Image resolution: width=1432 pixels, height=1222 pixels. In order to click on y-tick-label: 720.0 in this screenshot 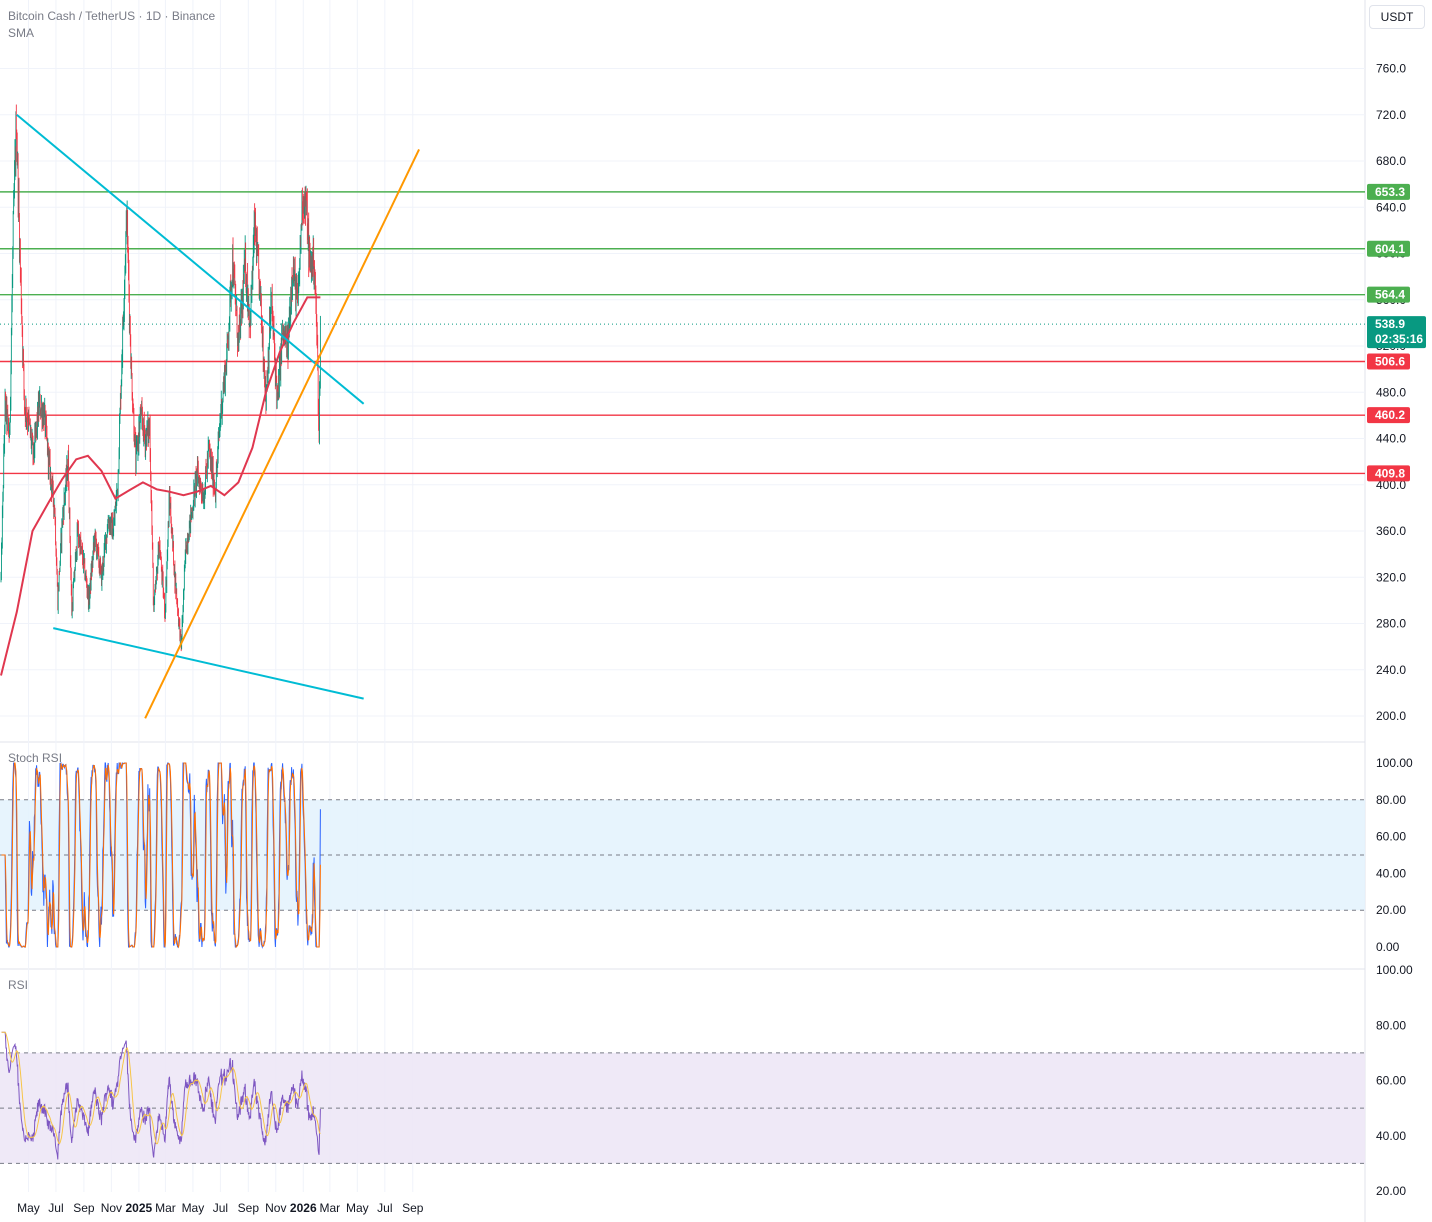, I will do `click(1391, 115)`.